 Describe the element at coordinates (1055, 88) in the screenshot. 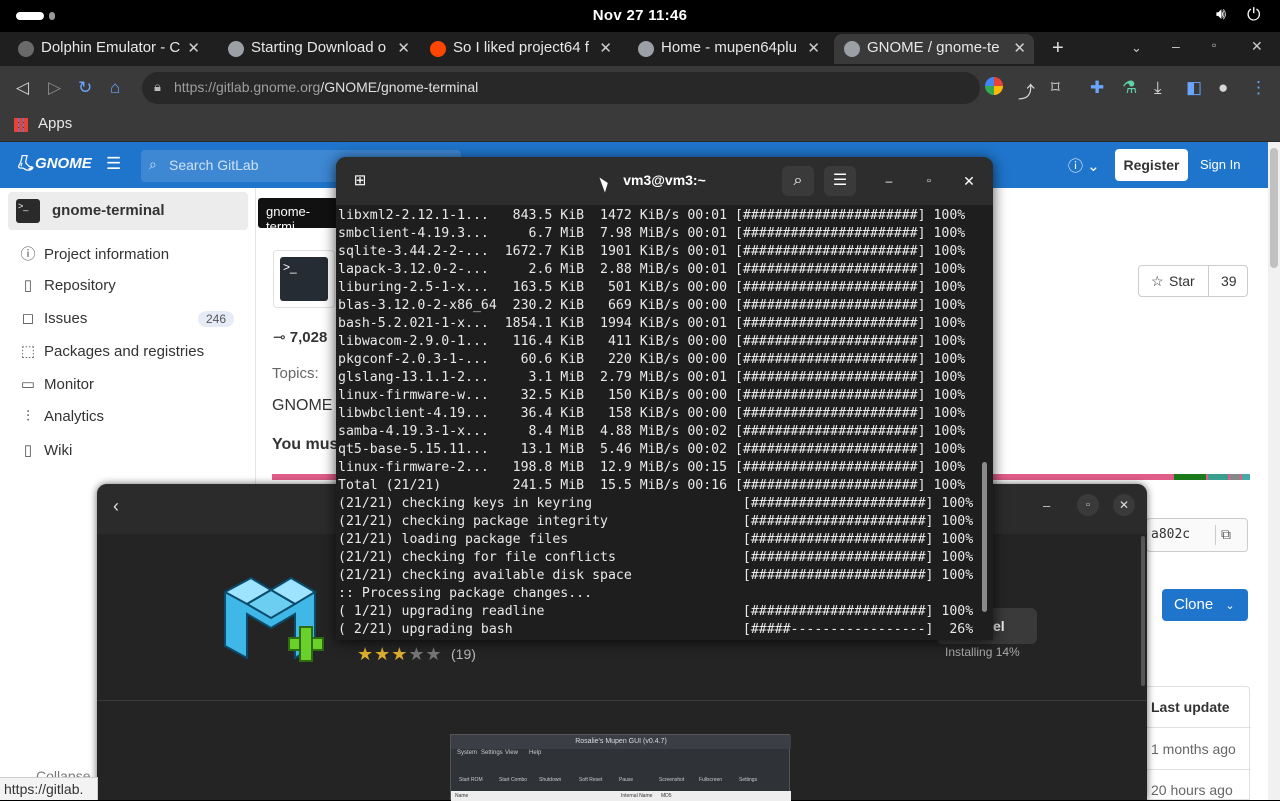

I see `bookmark-icon: ⌑` at that location.